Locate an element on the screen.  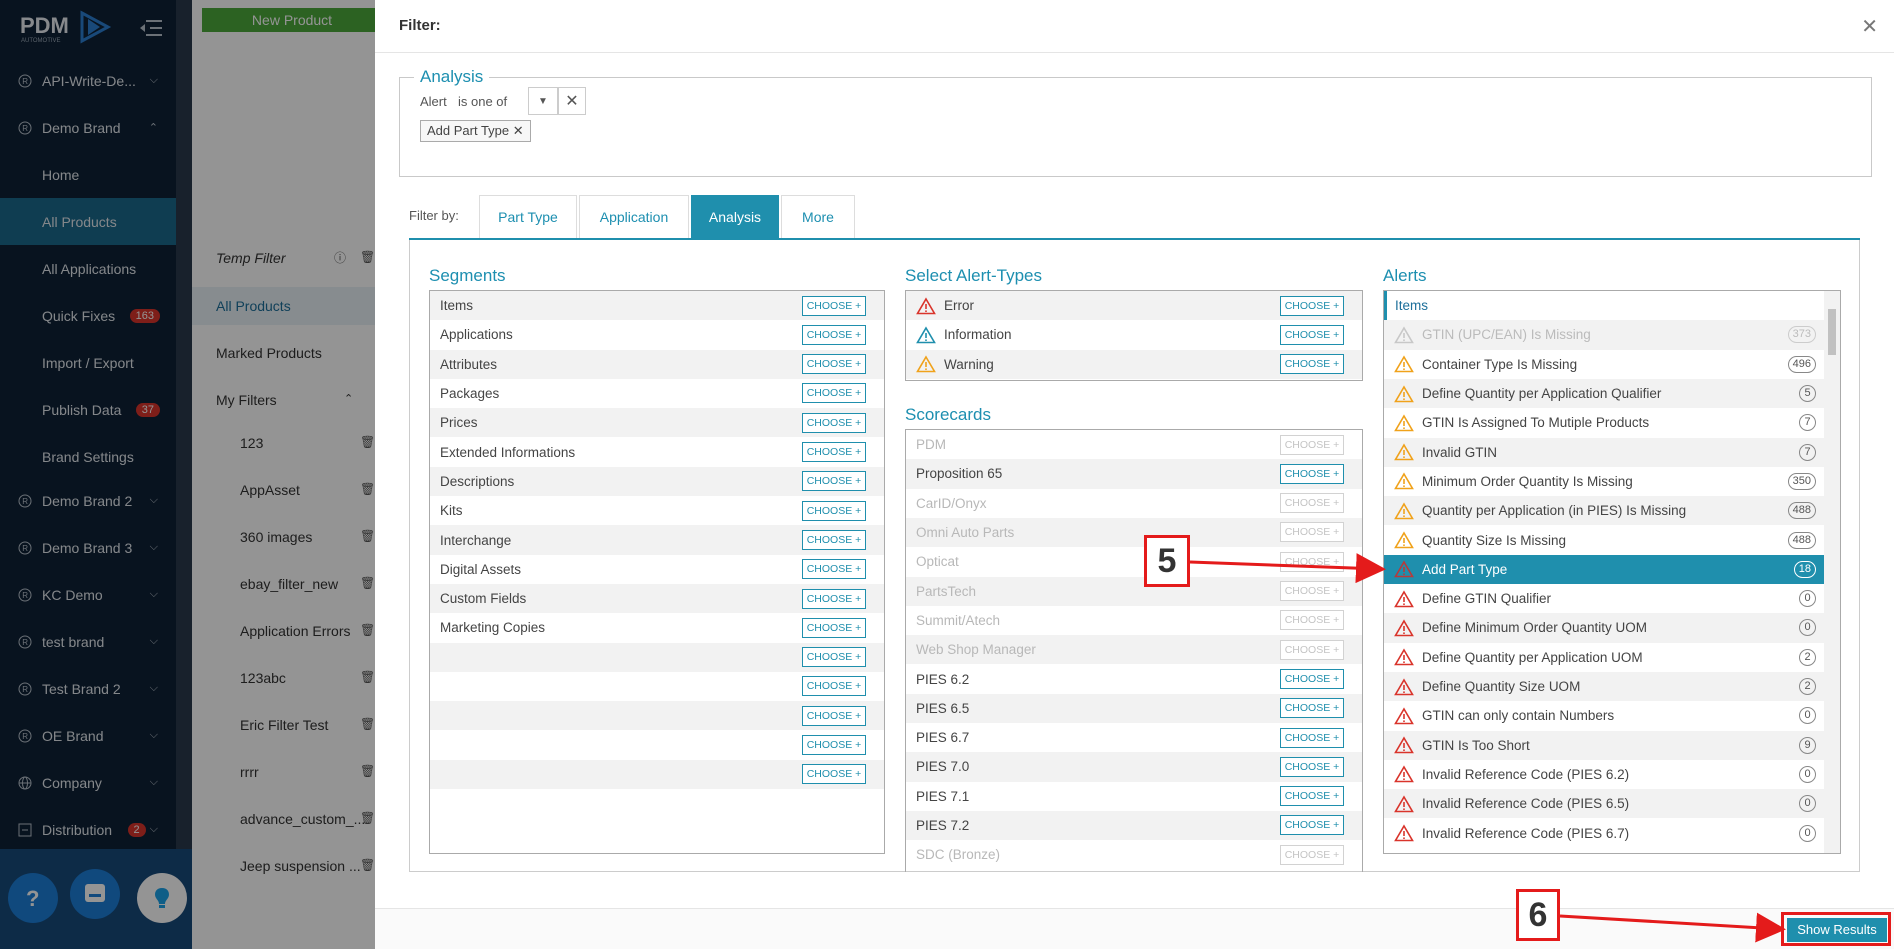
annotation-arrows is located at coordinates (1487, 748).